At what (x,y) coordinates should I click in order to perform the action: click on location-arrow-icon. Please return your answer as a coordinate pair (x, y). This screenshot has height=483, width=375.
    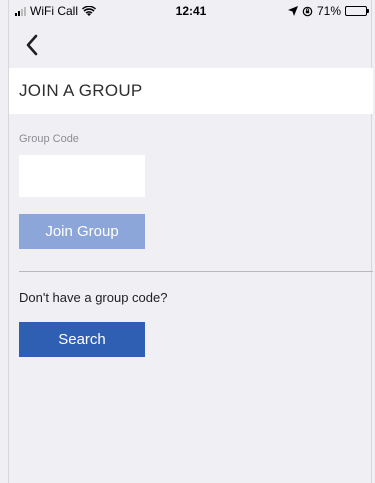
    Looking at the image, I should click on (292, 11).